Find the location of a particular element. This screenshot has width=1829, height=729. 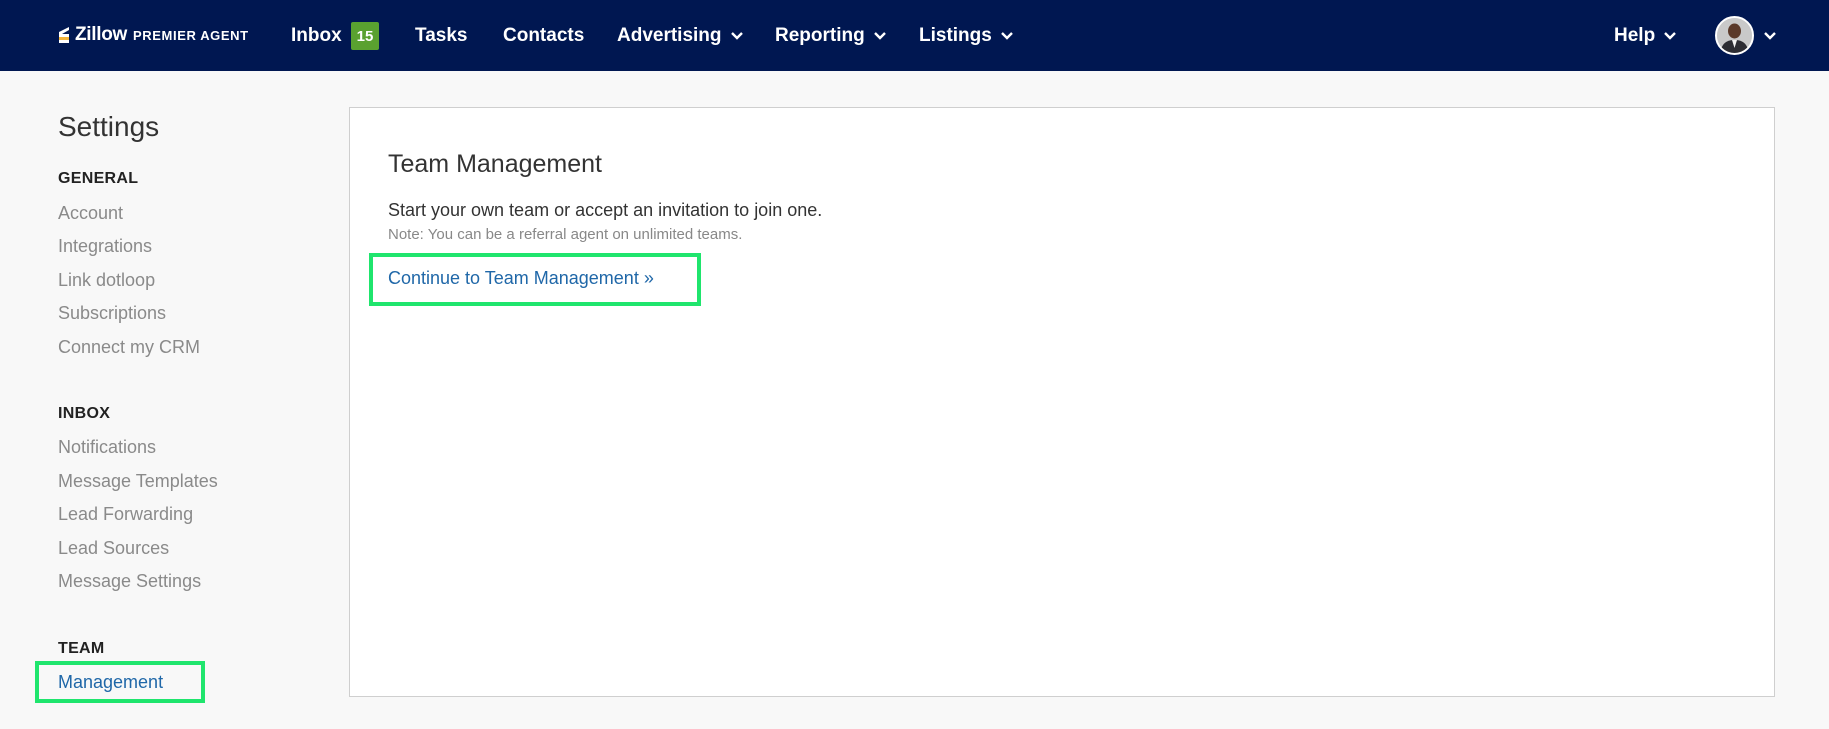

nav-advertising: Advertising is located at coordinates (680, 36).